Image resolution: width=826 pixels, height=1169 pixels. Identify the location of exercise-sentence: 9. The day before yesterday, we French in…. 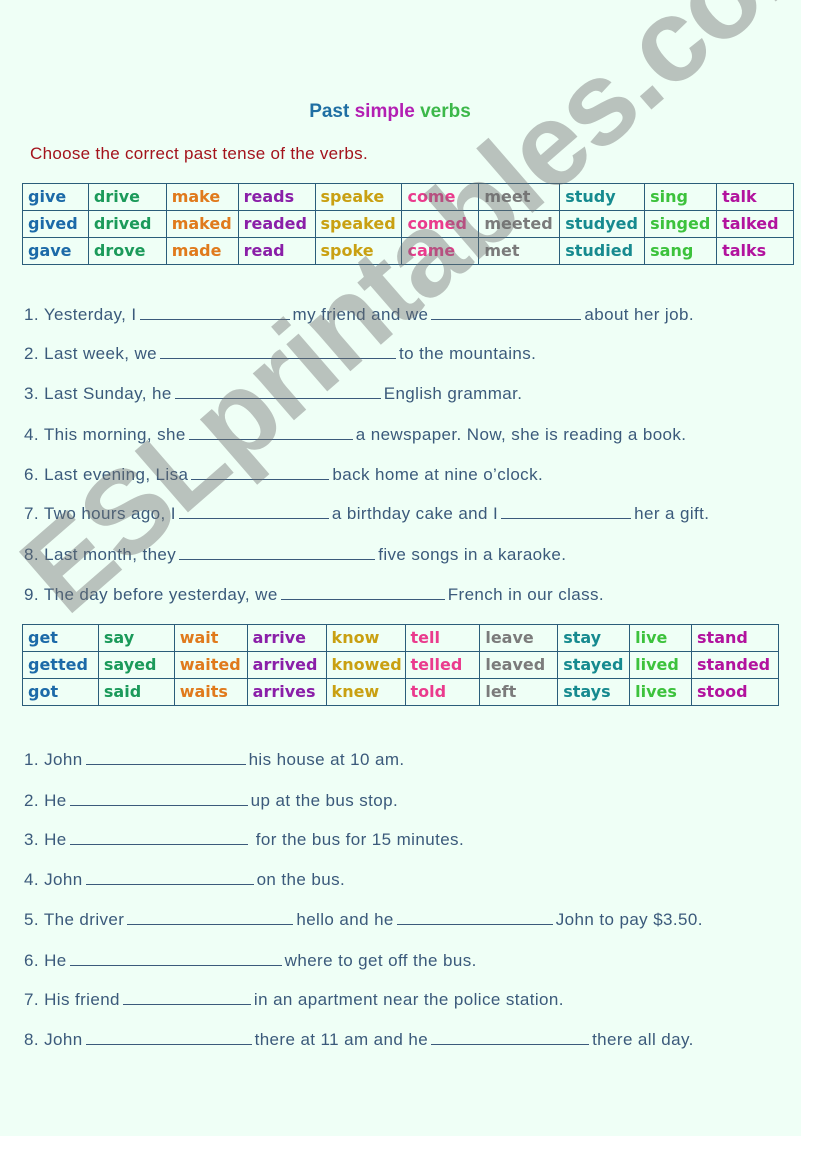
(314, 595).